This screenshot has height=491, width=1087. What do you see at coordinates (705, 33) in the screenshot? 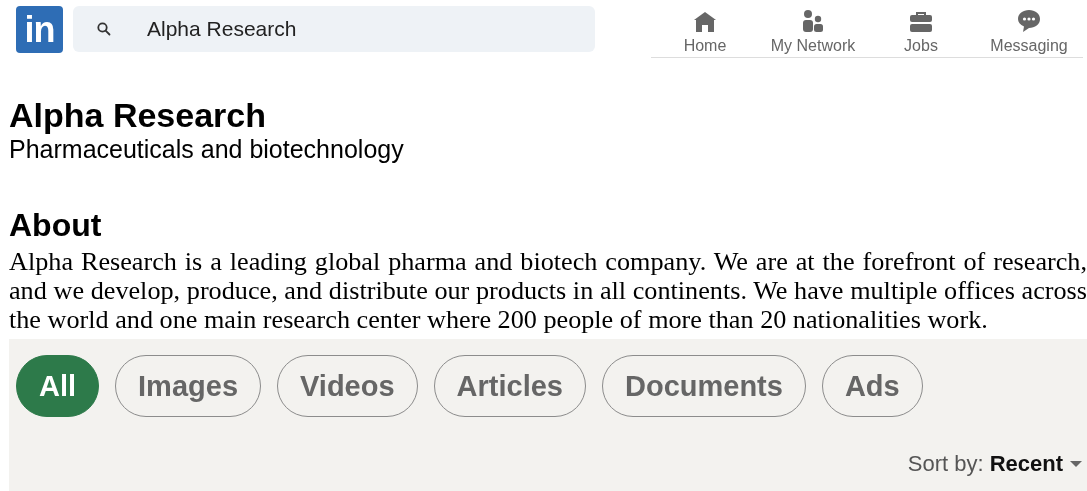
I see `nav-item: Home` at bounding box center [705, 33].